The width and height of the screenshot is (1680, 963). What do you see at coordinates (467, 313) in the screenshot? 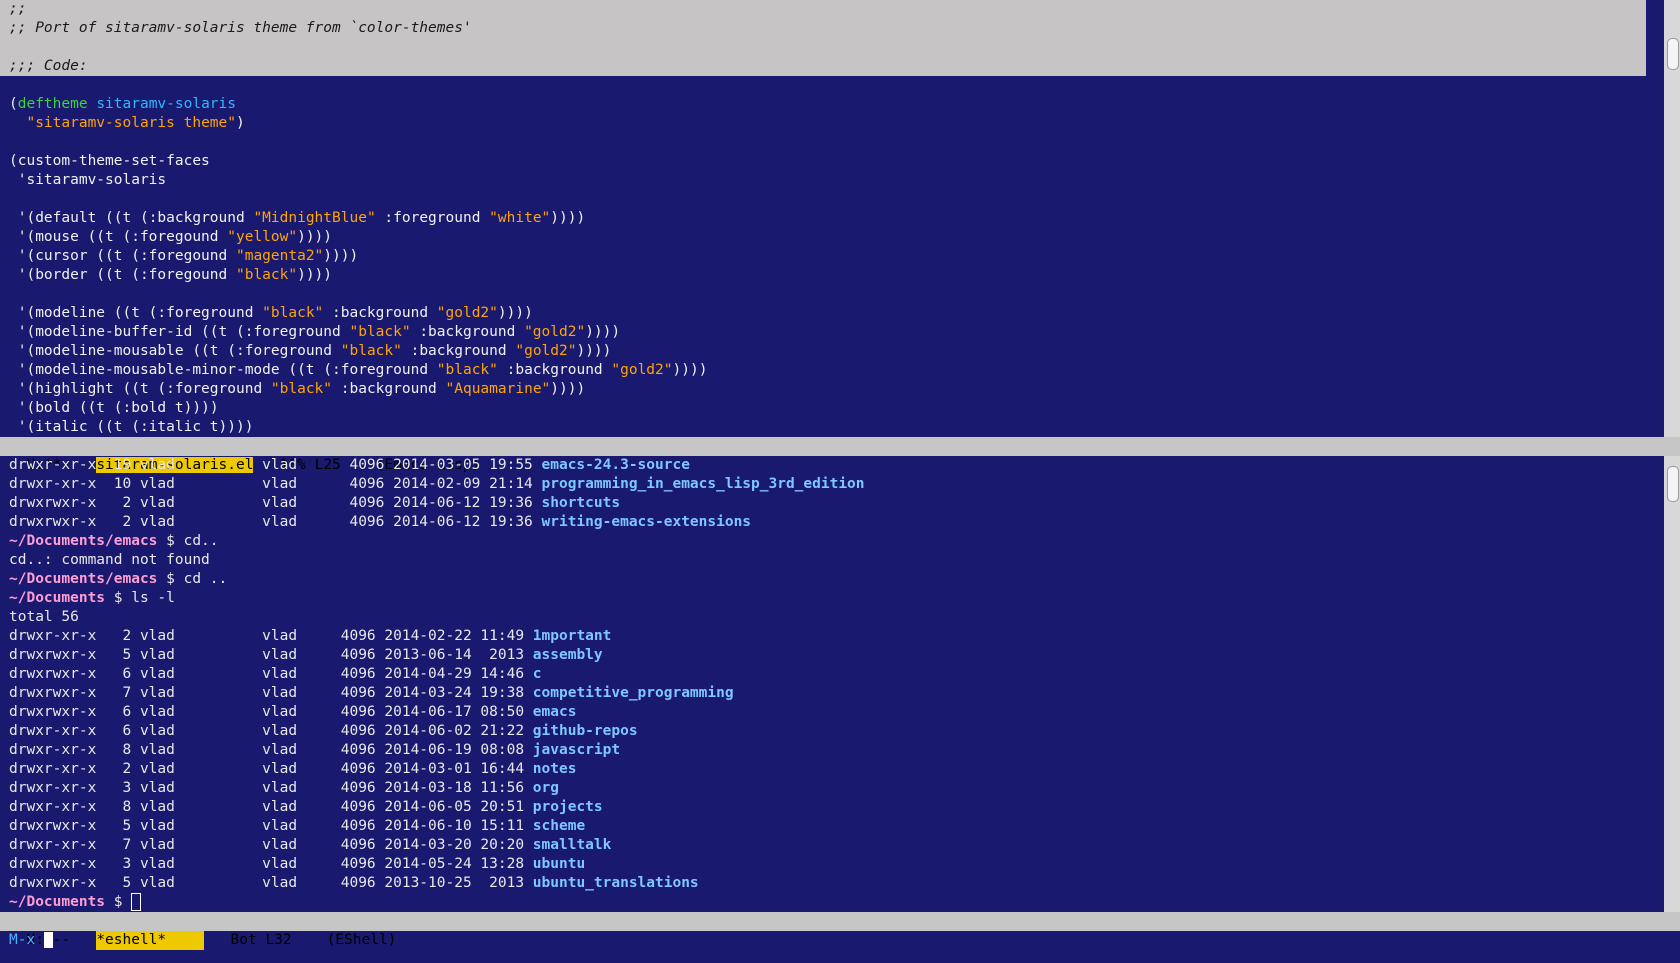
I see `string: "gold2"` at bounding box center [467, 313].